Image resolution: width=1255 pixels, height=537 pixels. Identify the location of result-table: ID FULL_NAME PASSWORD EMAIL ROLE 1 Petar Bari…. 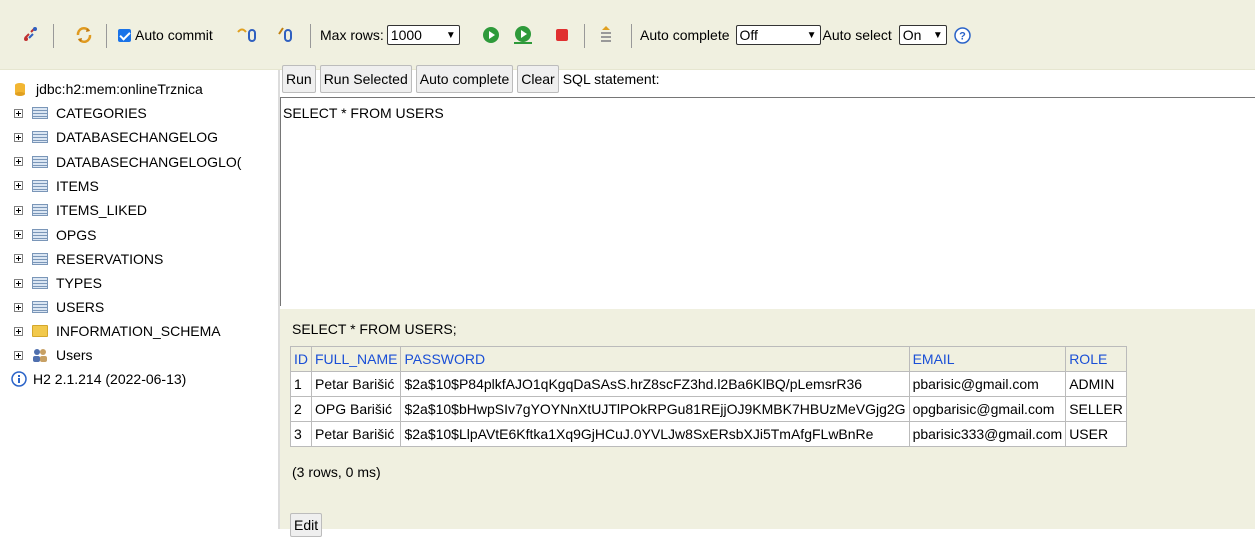
(708, 396).